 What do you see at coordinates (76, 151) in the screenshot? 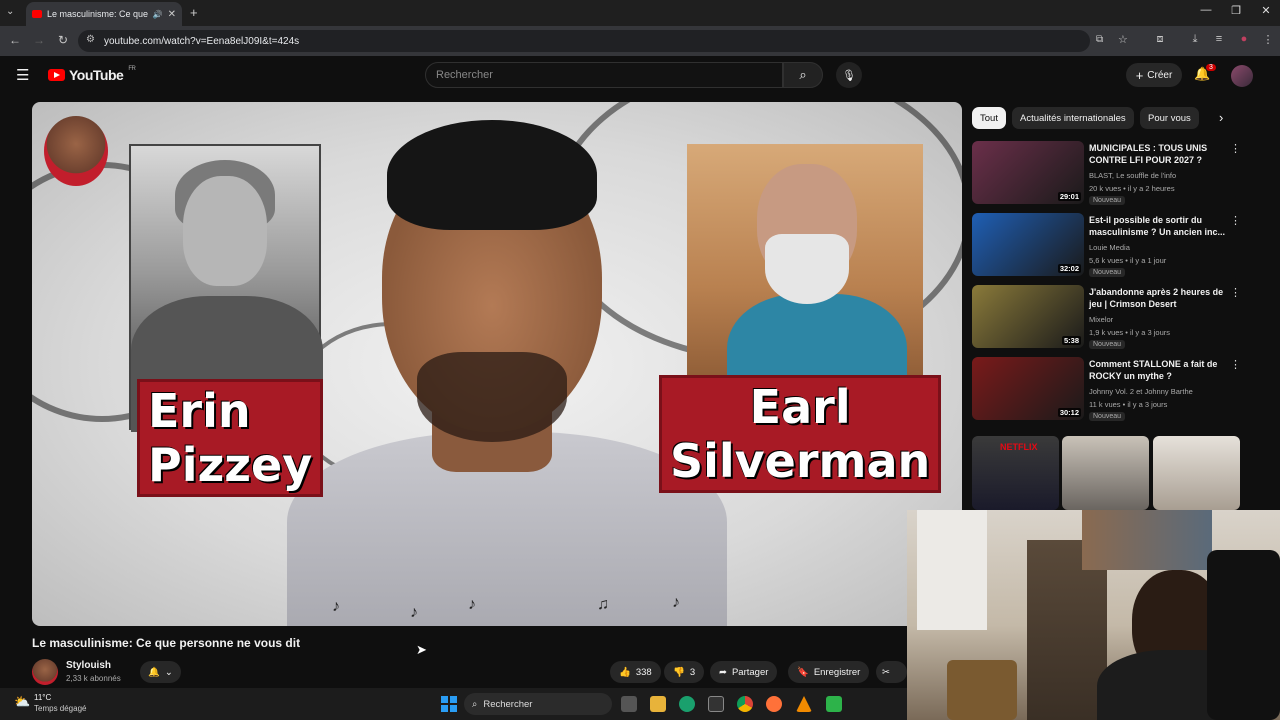
I see `channel-avatar-overlay` at bounding box center [76, 151].